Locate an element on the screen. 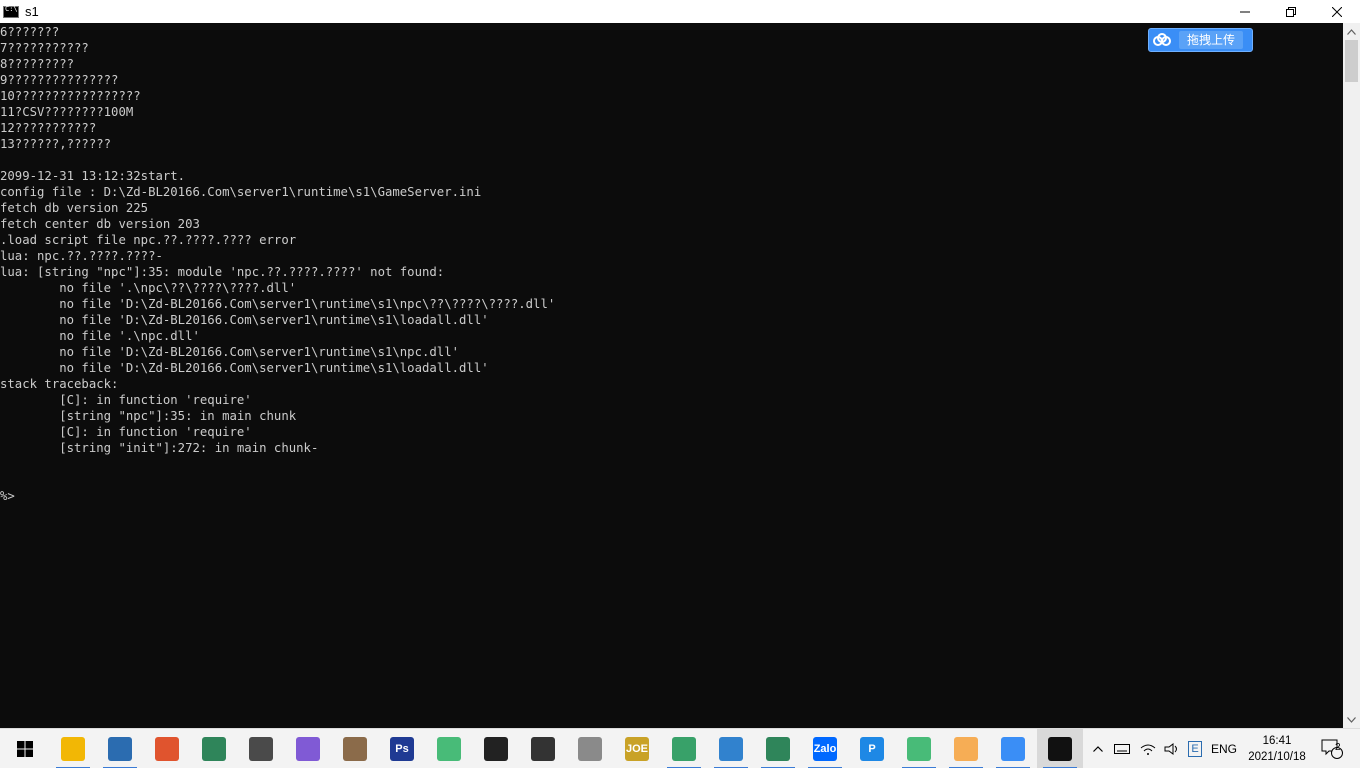  input-indicator-icon is located at coordinates (1122, 748).